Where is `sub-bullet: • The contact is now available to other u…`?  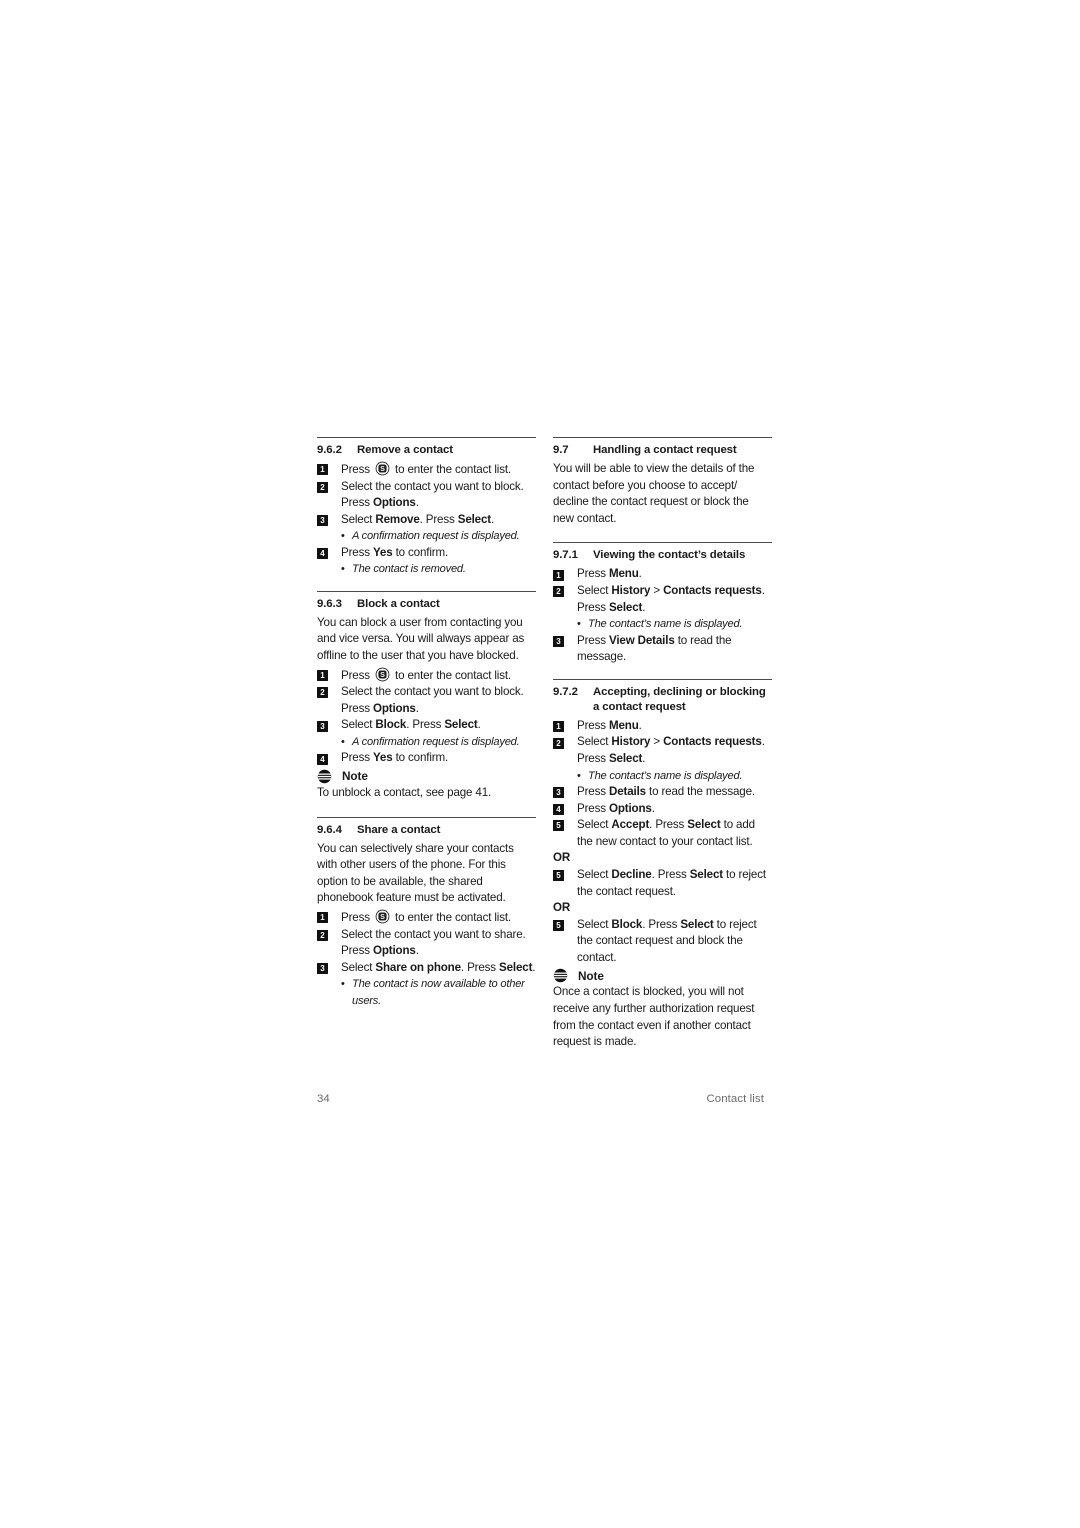 sub-bullet: • The contact is now available to other u… is located at coordinates (438, 992).